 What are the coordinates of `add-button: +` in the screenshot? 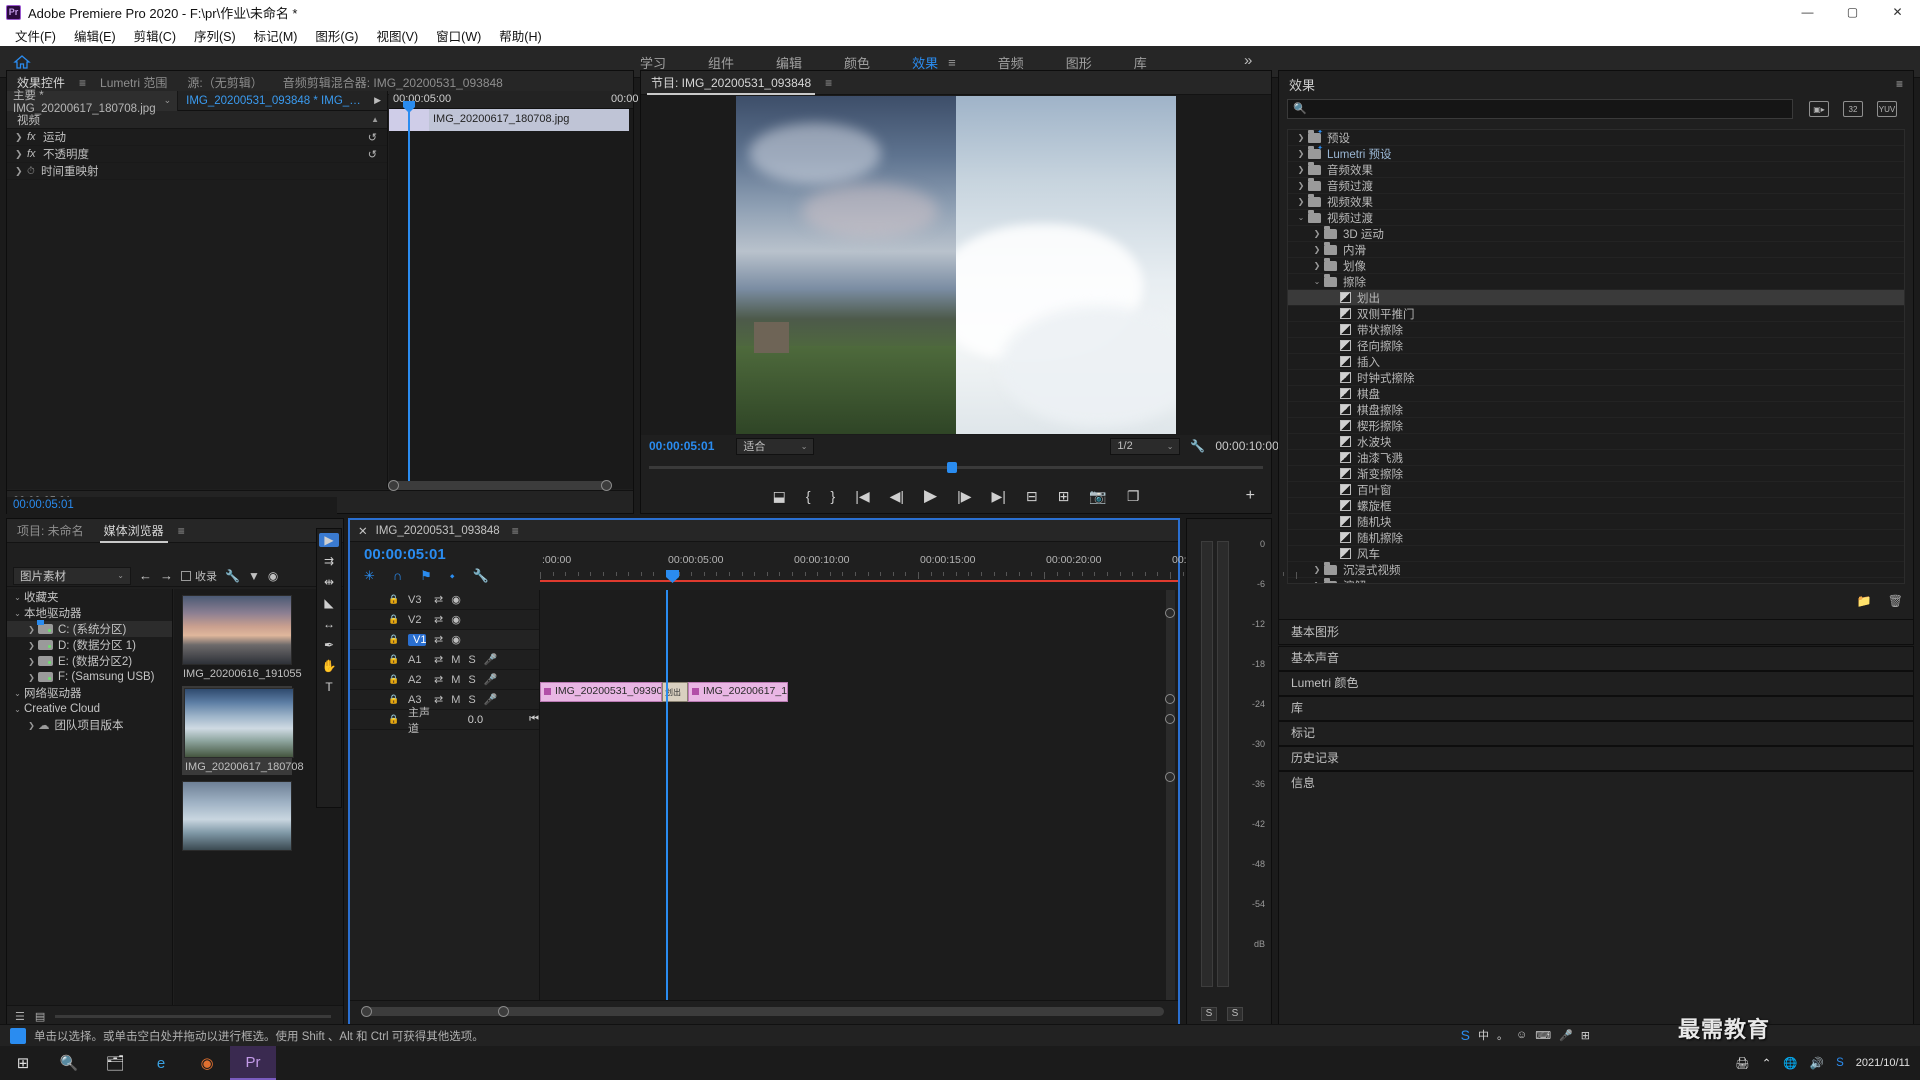 It's located at (1250, 496).